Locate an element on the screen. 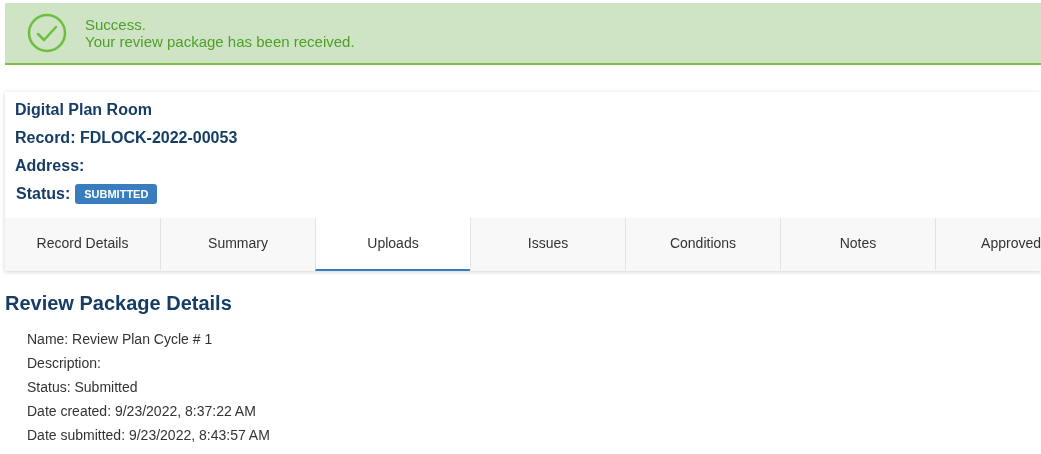  status-label: Status: is located at coordinates (43, 194).